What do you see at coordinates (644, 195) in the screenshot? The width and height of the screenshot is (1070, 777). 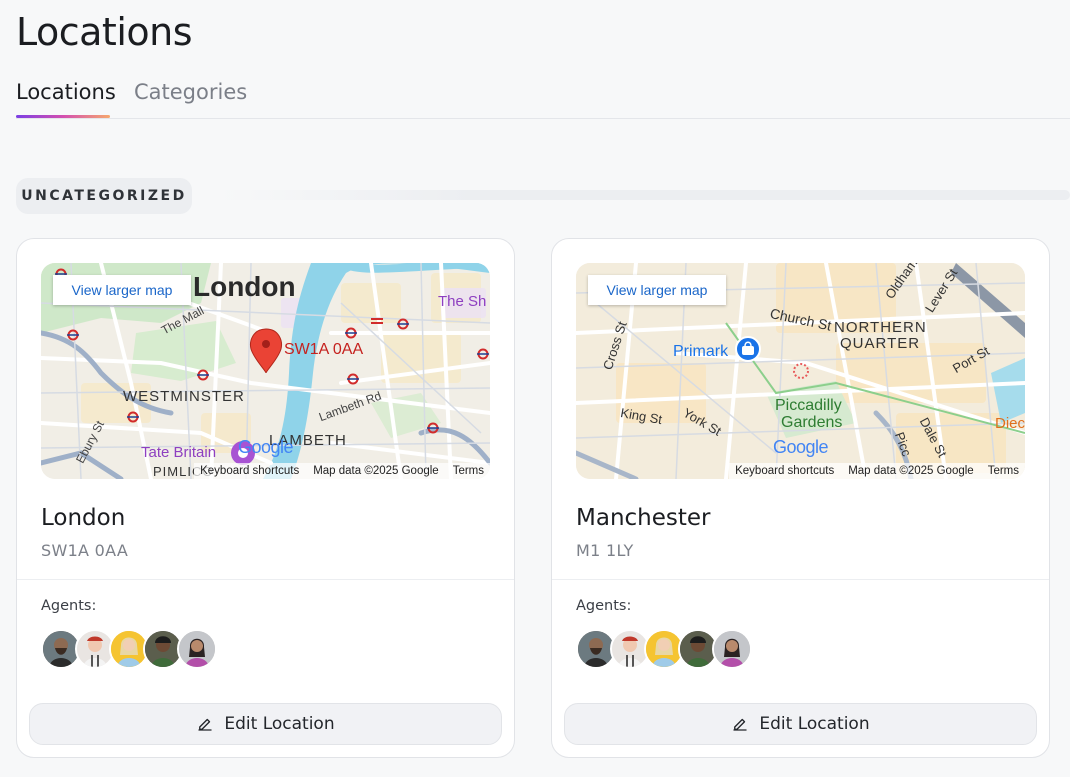 I see `group-divider` at bounding box center [644, 195].